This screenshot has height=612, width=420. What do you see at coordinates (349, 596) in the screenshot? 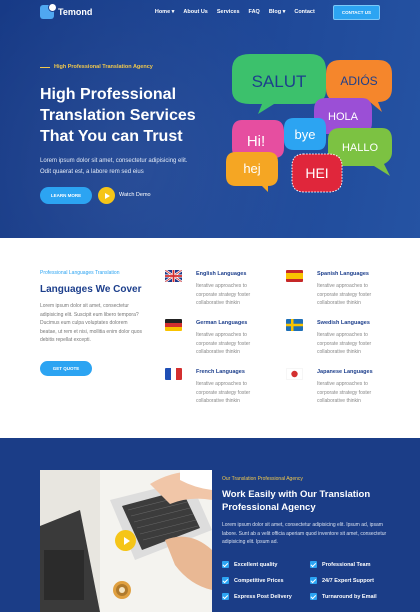
I see `feature-label: Turnaround by Email` at bounding box center [349, 596].